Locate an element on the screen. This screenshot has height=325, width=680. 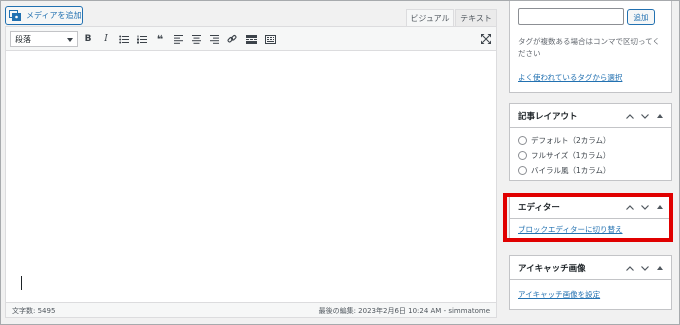
featured-image-box: アイキャッチ画像 アイキャッチ画像を設定 is located at coordinates (590, 282).